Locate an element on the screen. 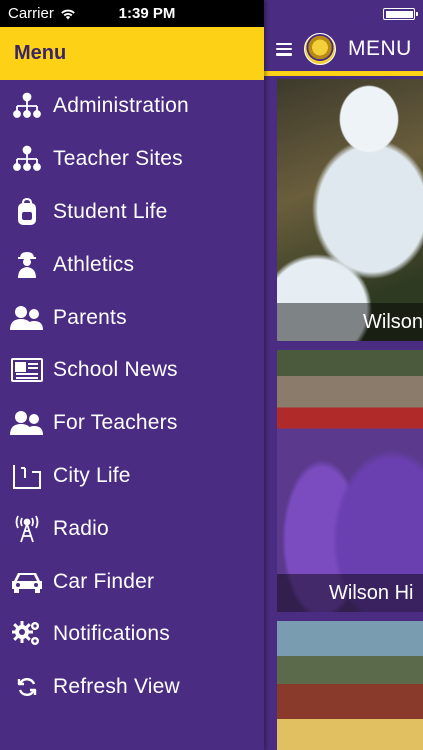 The image size is (423, 750). news-tile: Wilson Hi is located at coordinates (350, 481).